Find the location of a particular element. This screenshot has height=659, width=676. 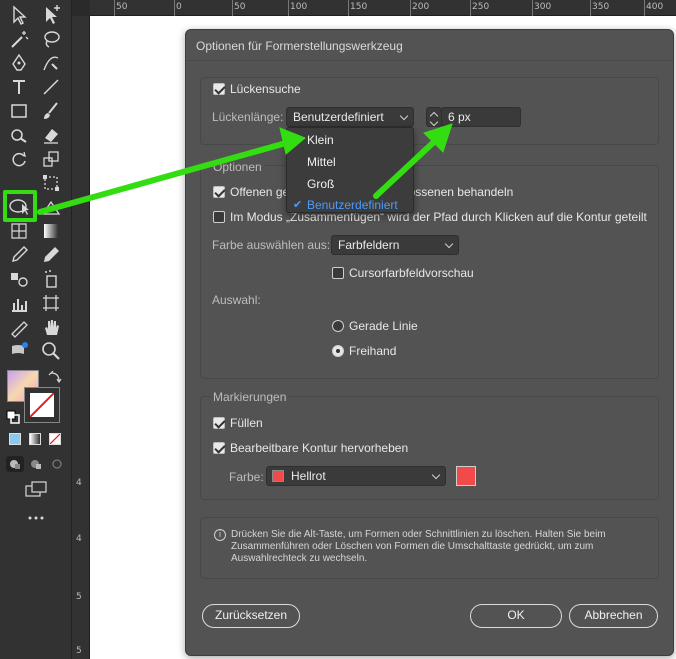

gap-length-input: 6 px is located at coordinates (481, 117).